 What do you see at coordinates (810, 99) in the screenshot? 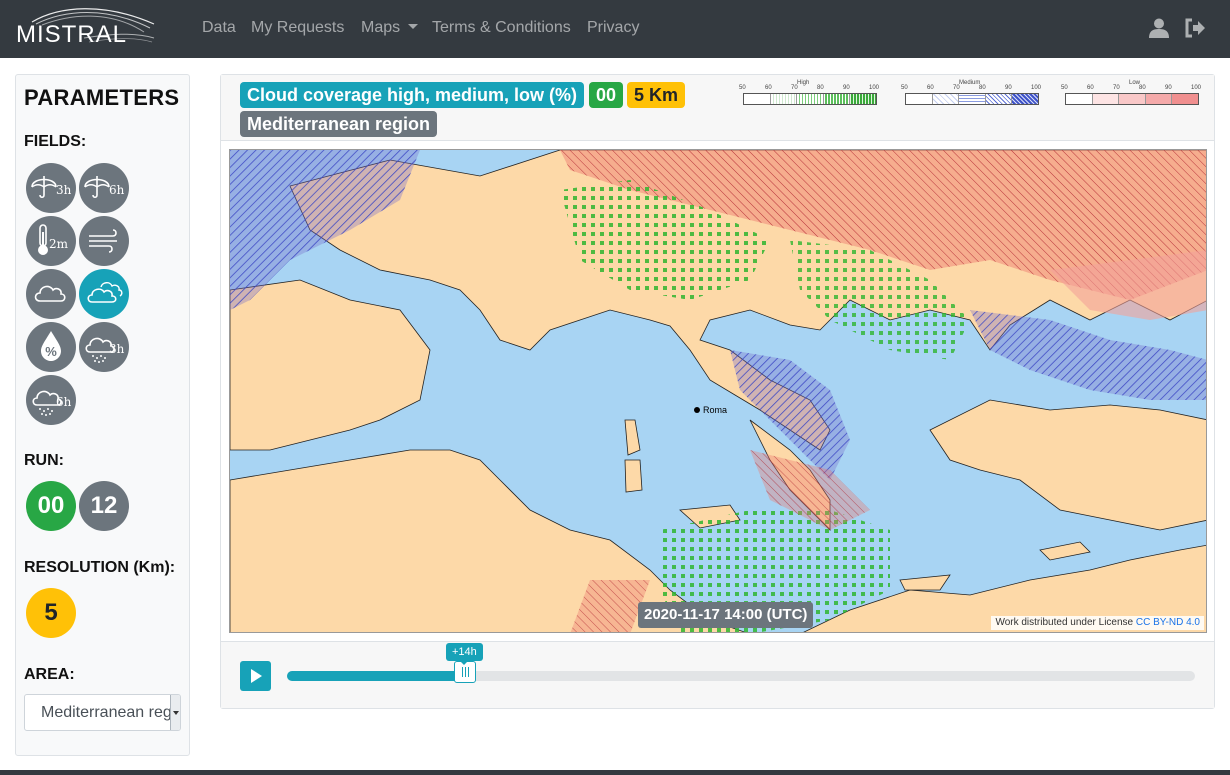
I see `legend-high-bar` at bounding box center [810, 99].